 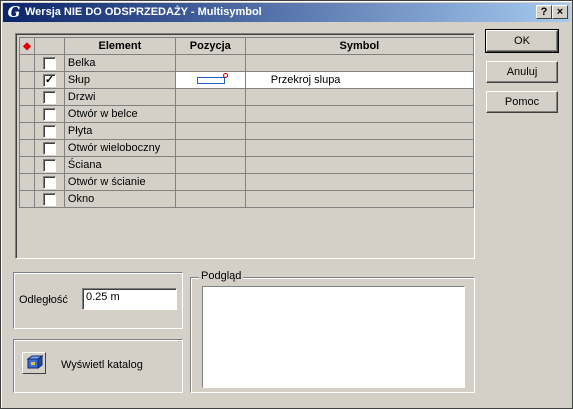 What do you see at coordinates (102, 365) in the screenshot?
I see `catalog-label: Wyświetl katalog` at bounding box center [102, 365].